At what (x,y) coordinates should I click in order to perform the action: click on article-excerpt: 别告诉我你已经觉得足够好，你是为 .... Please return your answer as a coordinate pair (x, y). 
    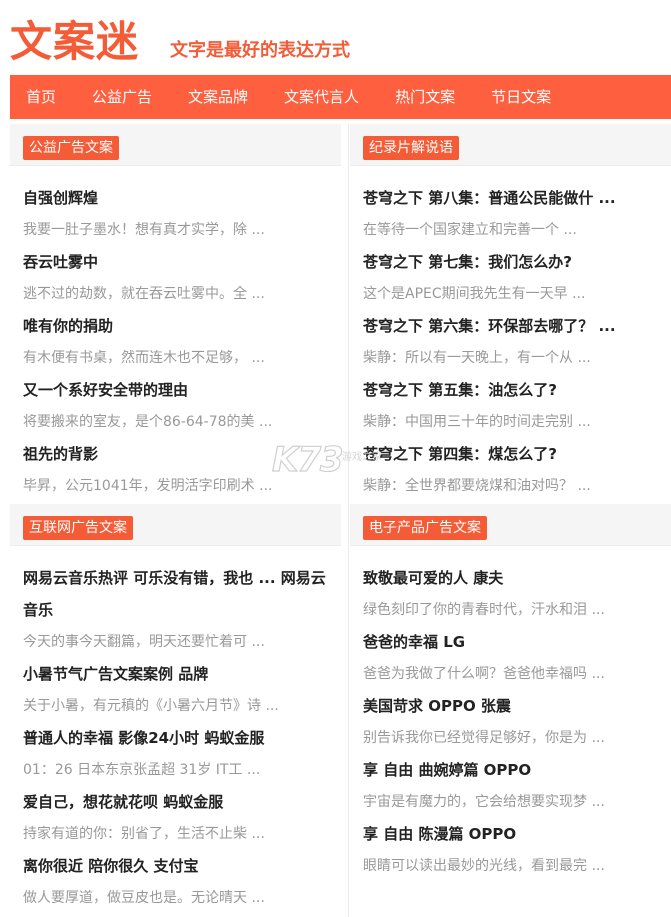
    Looking at the image, I should click on (484, 738).